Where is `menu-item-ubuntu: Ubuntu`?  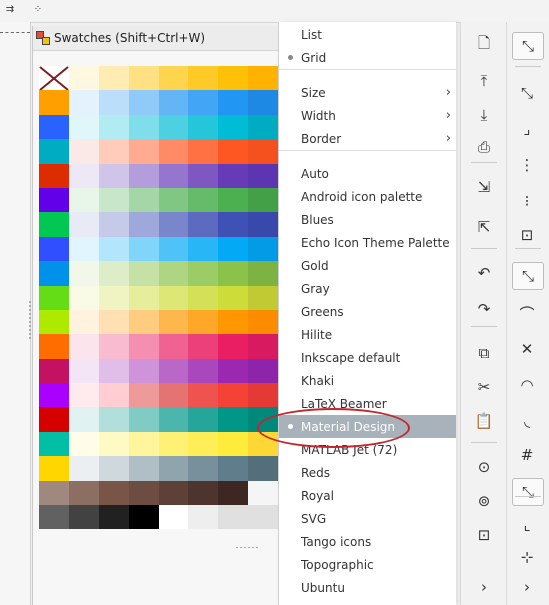
menu-item-ubuntu: Ubuntu is located at coordinates (367, 587).